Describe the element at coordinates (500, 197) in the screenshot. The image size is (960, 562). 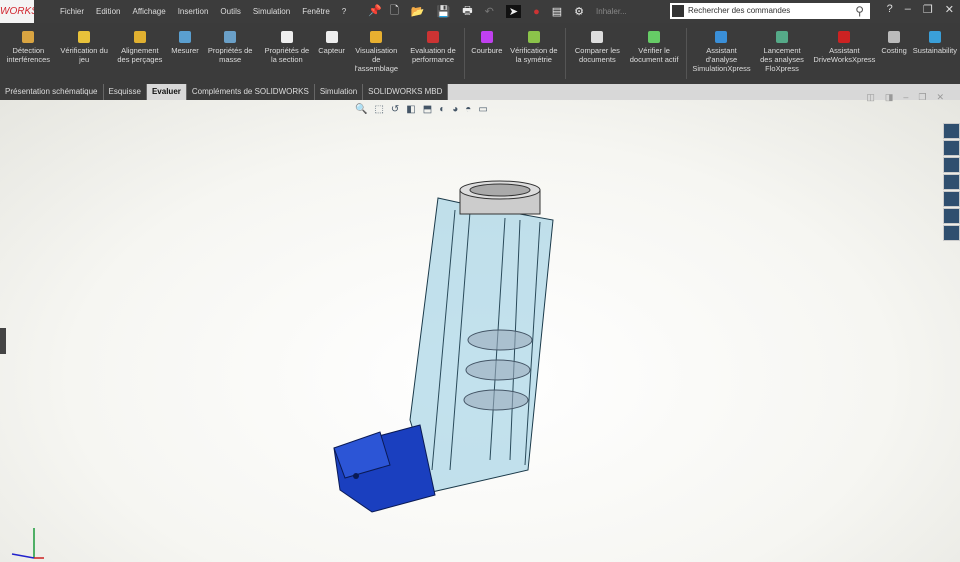
I see `inhaler-canister` at that location.